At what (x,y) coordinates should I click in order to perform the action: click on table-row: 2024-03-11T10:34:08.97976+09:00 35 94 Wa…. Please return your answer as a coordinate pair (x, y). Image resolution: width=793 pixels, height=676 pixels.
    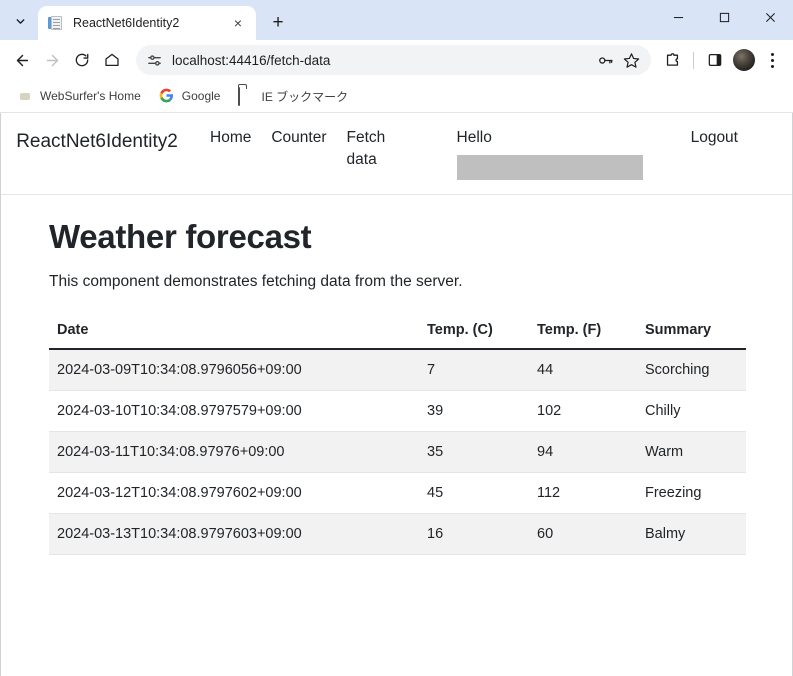
    Looking at the image, I should click on (397, 452).